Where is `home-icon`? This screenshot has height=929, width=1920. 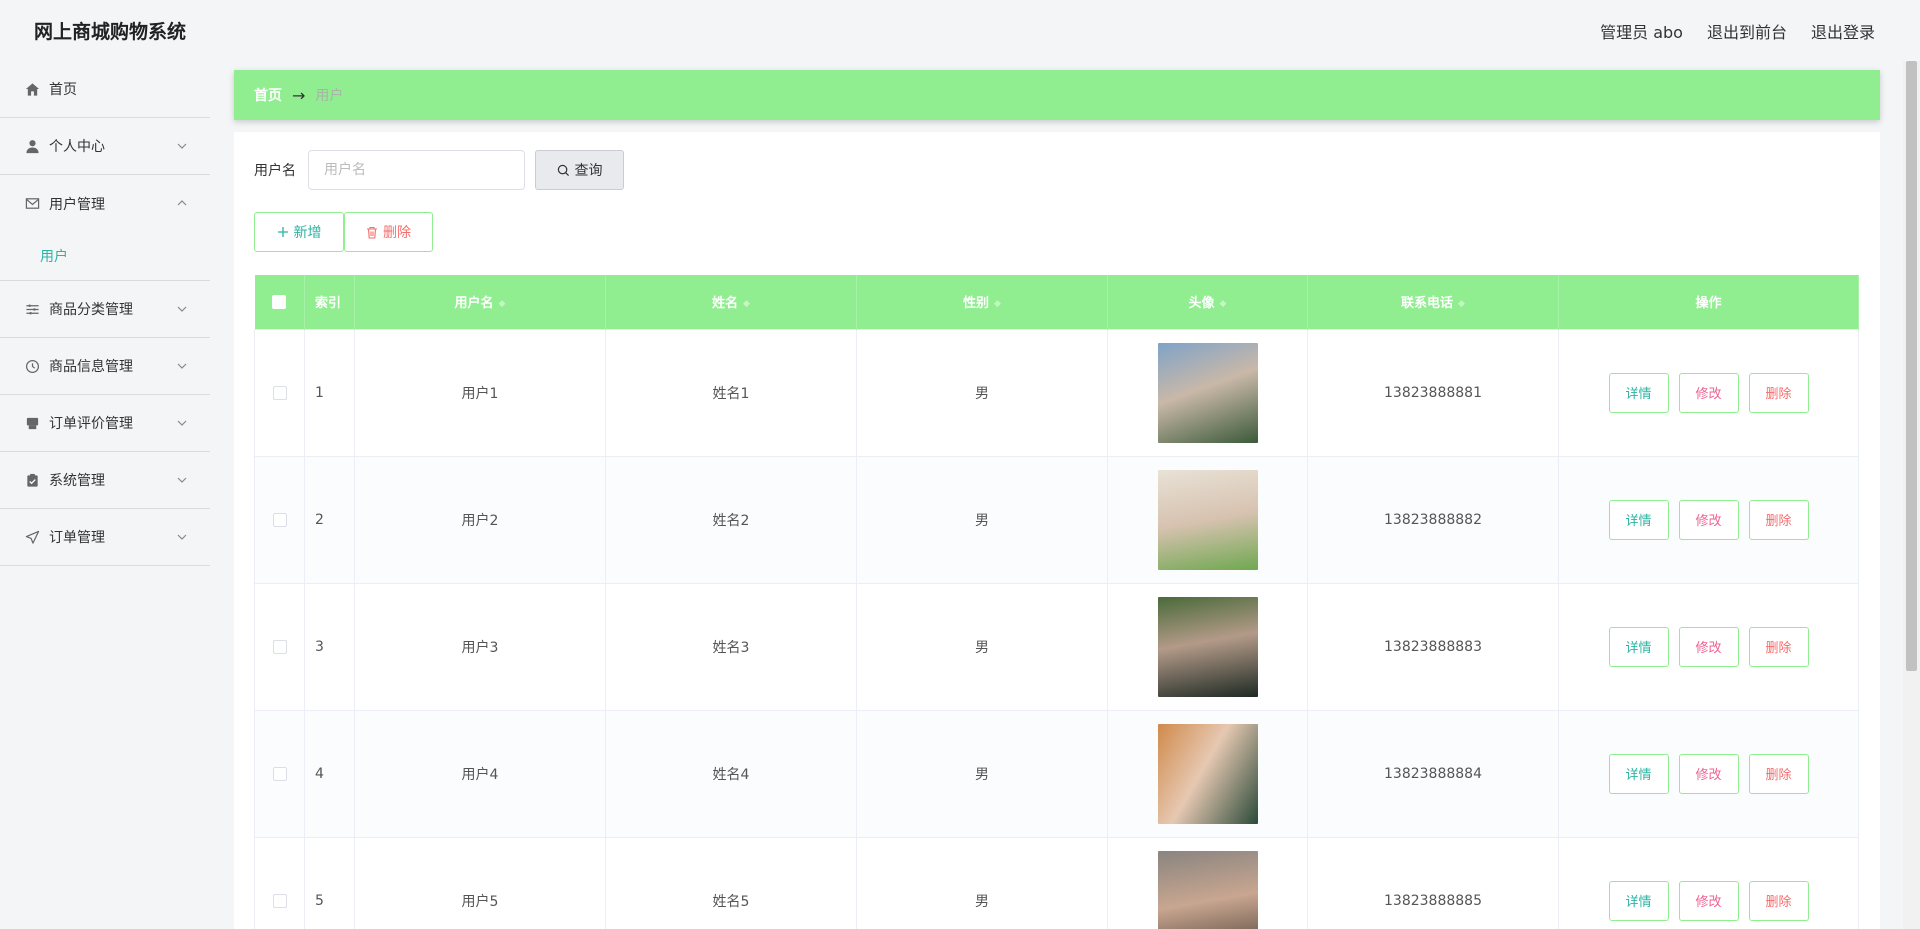
home-icon is located at coordinates (32, 89).